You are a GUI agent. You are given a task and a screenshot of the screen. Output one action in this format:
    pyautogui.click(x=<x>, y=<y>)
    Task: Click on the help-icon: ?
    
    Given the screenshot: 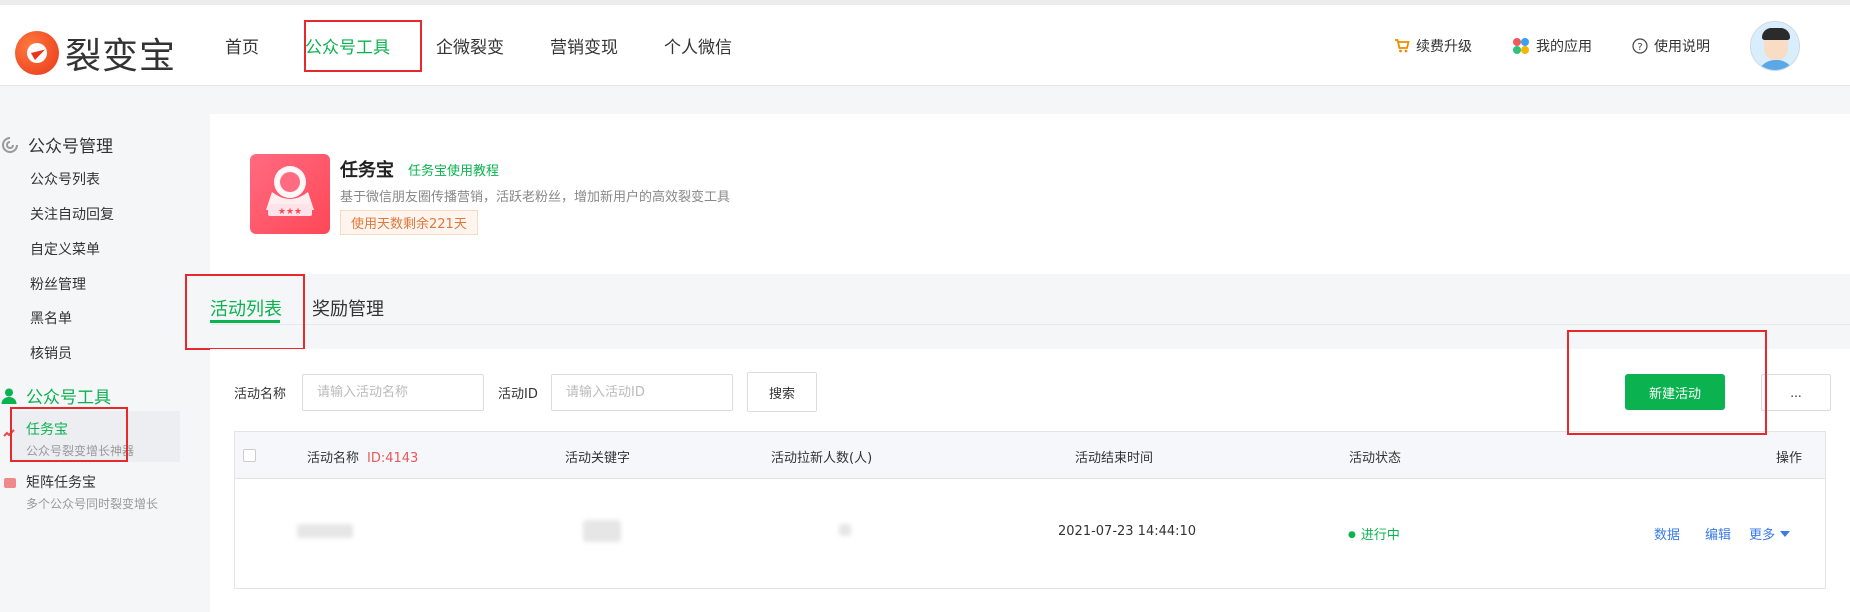 What is the action you would take?
    pyautogui.click(x=1640, y=45)
    